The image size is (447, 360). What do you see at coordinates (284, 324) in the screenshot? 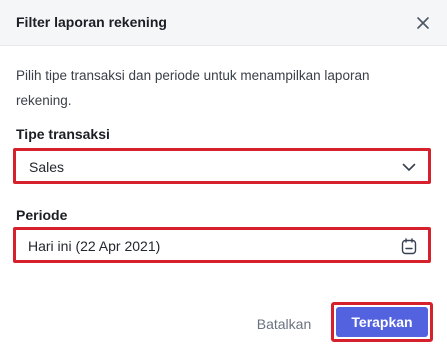
I see `cancel-button: Batalkan` at bounding box center [284, 324].